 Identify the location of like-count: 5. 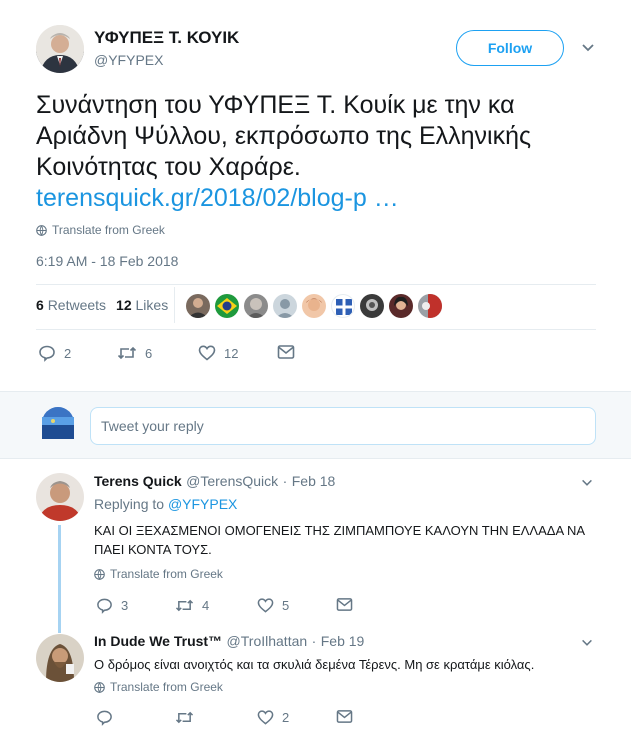
(286, 605).